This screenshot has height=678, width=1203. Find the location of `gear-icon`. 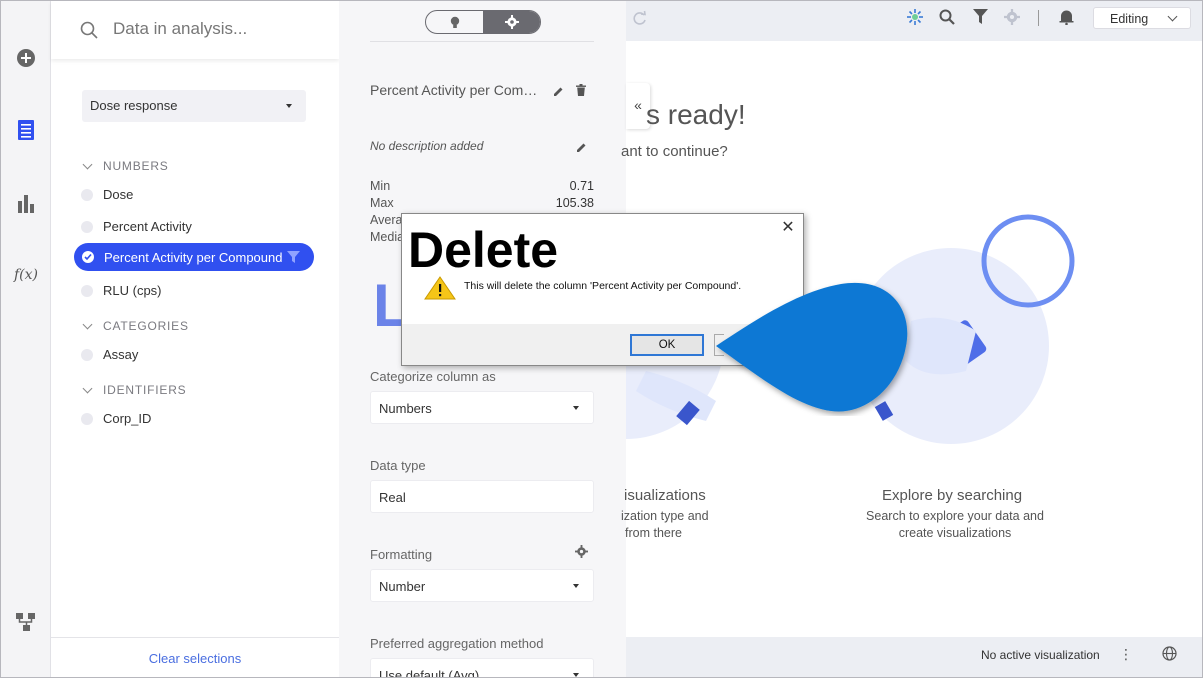

gear-icon is located at coordinates (511, 22).